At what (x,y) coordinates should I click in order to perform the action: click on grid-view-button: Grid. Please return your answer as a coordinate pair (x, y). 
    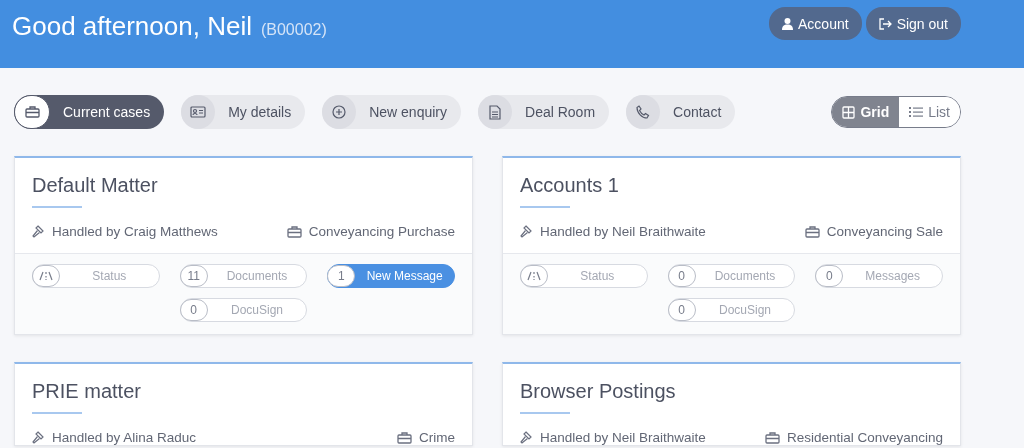
    Looking at the image, I should click on (866, 112).